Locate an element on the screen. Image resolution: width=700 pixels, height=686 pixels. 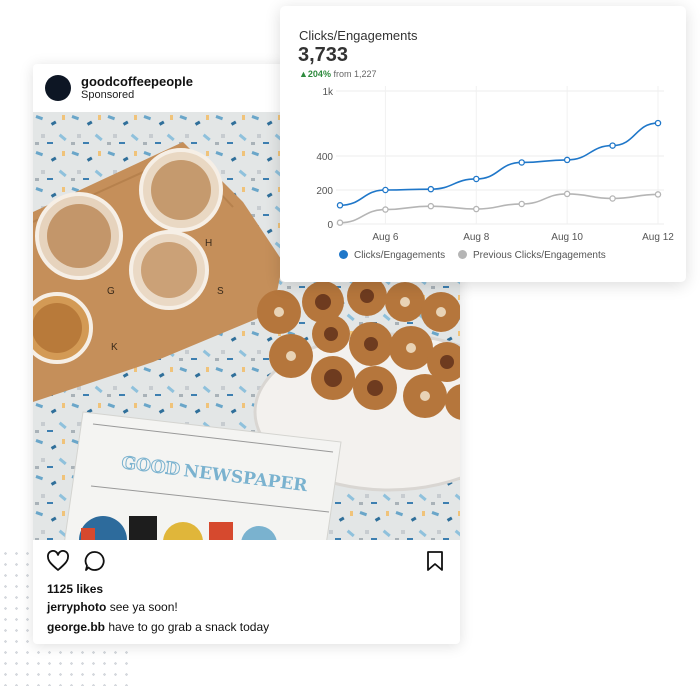
y-tick-label: 400 is located at coordinates (324, 157).